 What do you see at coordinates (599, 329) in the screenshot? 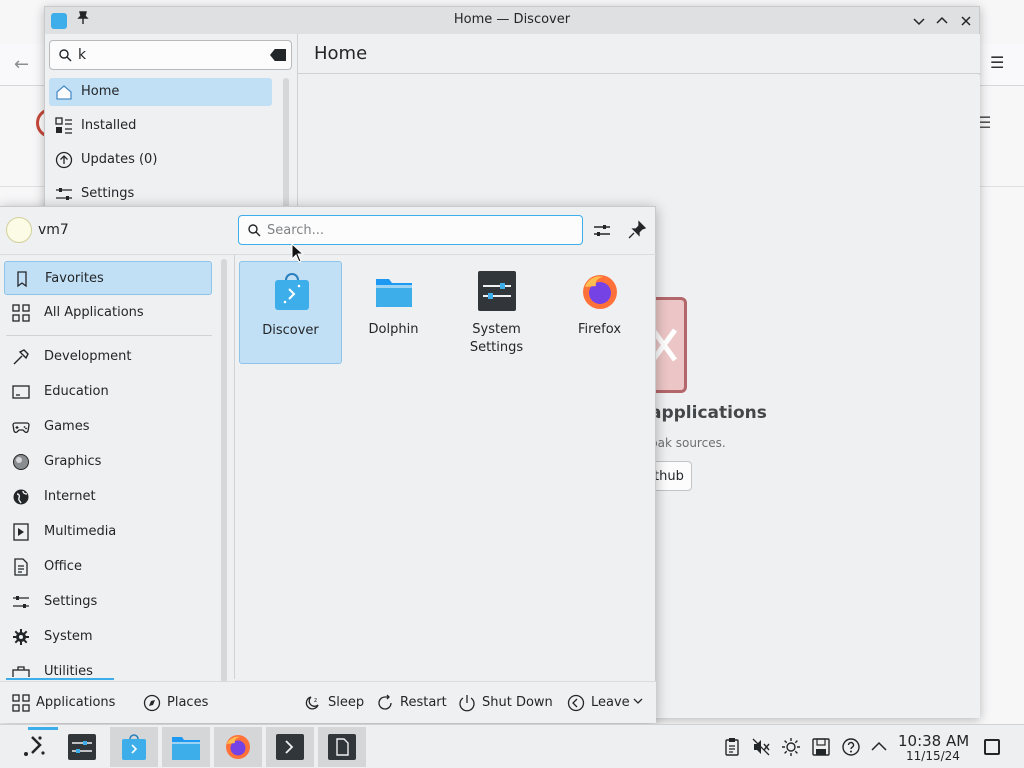
I see `favorite-label: Firefox` at bounding box center [599, 329].